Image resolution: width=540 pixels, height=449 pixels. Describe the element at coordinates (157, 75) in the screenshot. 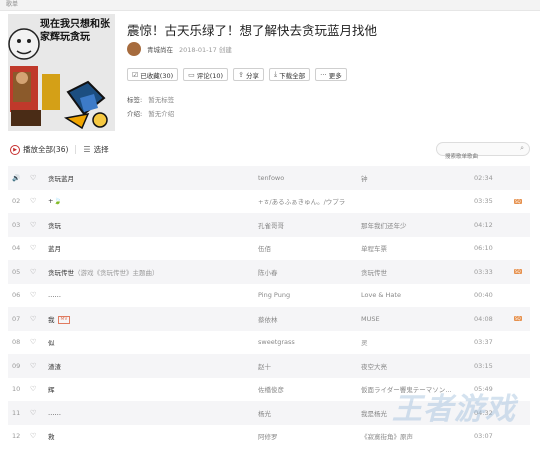

I see `collect-label: 已收藏(30)` at that location.